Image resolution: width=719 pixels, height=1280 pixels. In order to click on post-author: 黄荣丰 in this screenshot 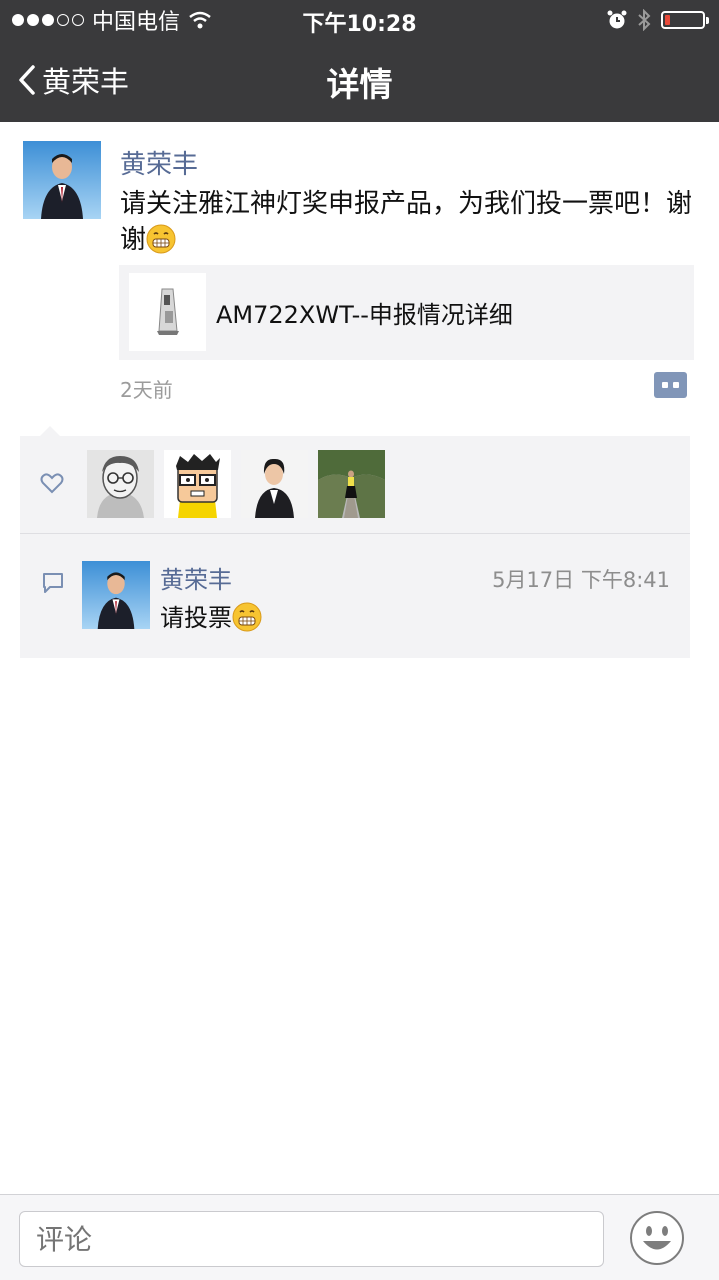, I will do `click(159, 162)`.